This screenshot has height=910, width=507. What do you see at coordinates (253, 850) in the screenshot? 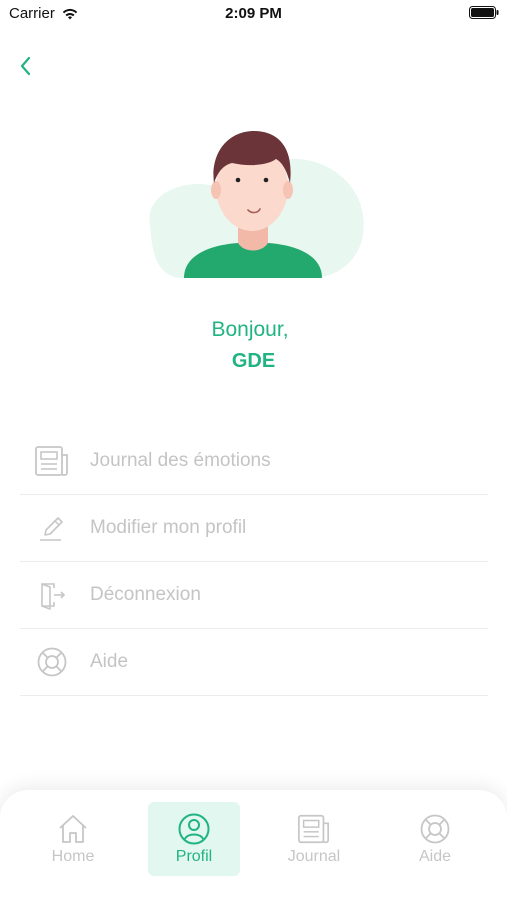
I see `tab-bar: Home Profil Journal Aide` at bounding box center [253, 850].